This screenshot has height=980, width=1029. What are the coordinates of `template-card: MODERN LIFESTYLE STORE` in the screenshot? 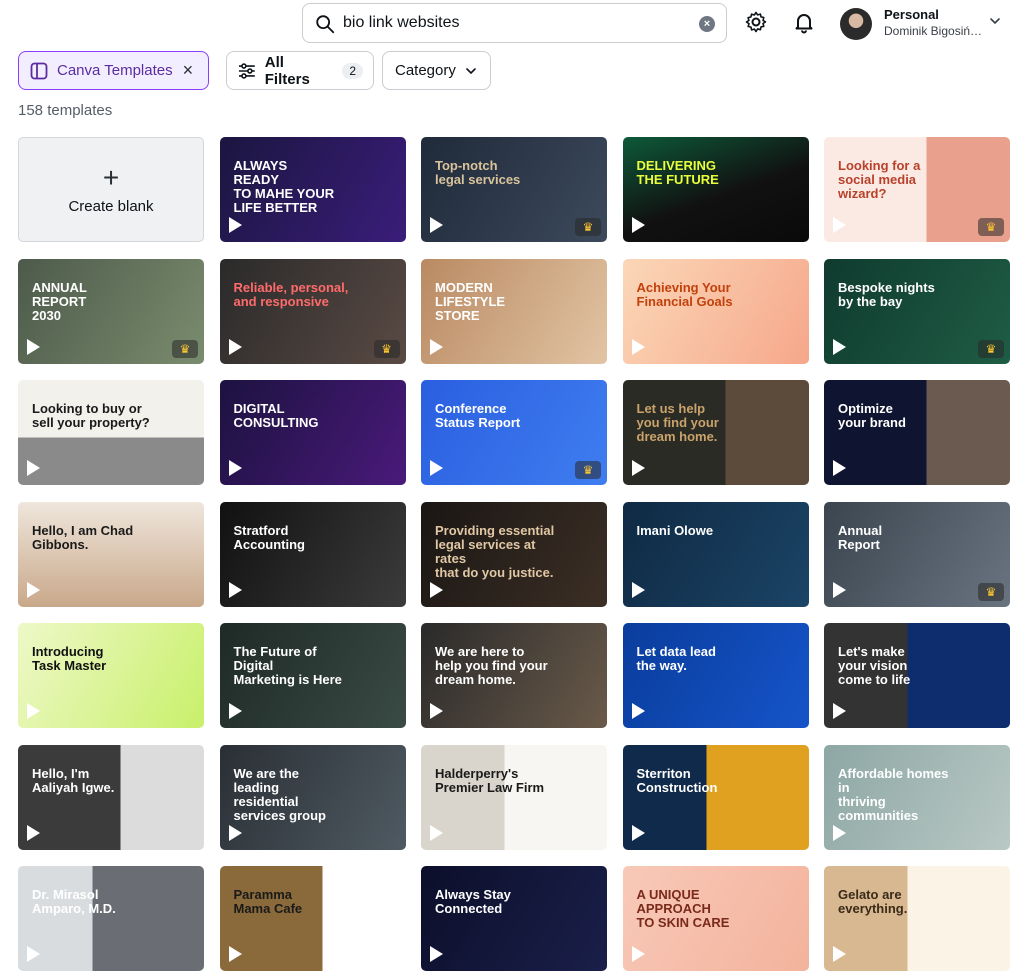 It's located at (514, 311).